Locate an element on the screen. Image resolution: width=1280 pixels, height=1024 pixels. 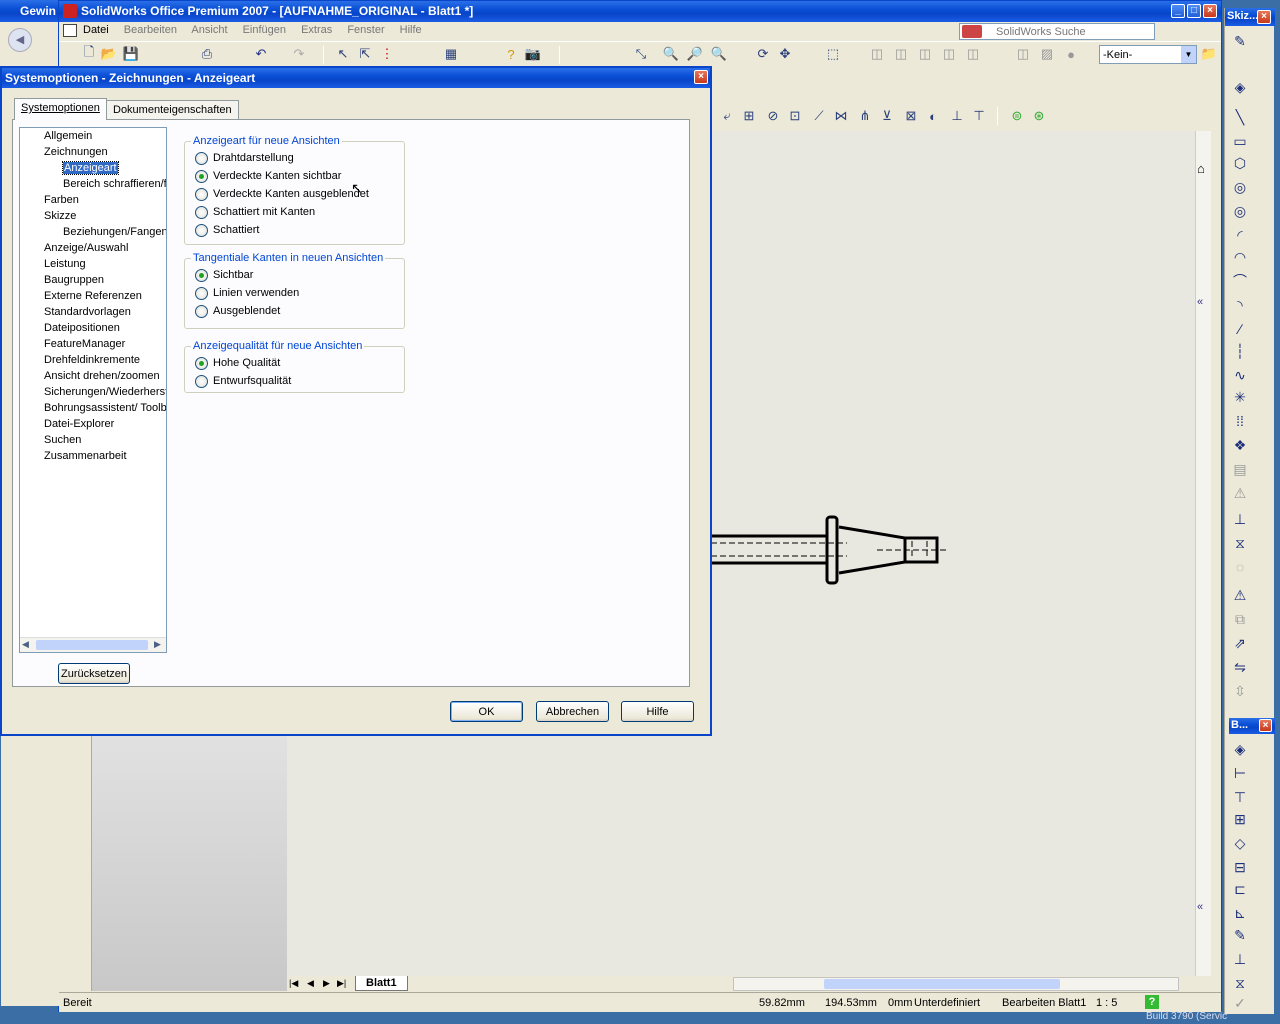
radio-linien-verwenden: Linien verwenden is located at coordinates (247, 293).